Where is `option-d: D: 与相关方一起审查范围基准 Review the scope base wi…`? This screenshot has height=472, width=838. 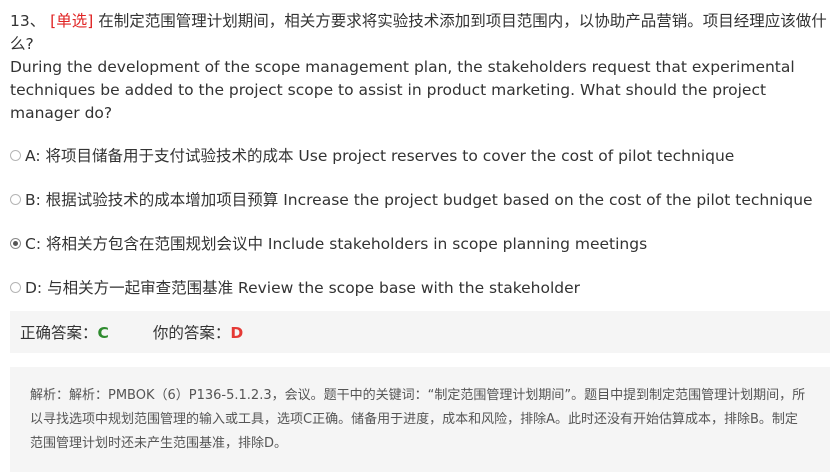 option-d: D: 与相关方一起审查范围基准 Review the scope base wi… is located at coordinates (420, 287).